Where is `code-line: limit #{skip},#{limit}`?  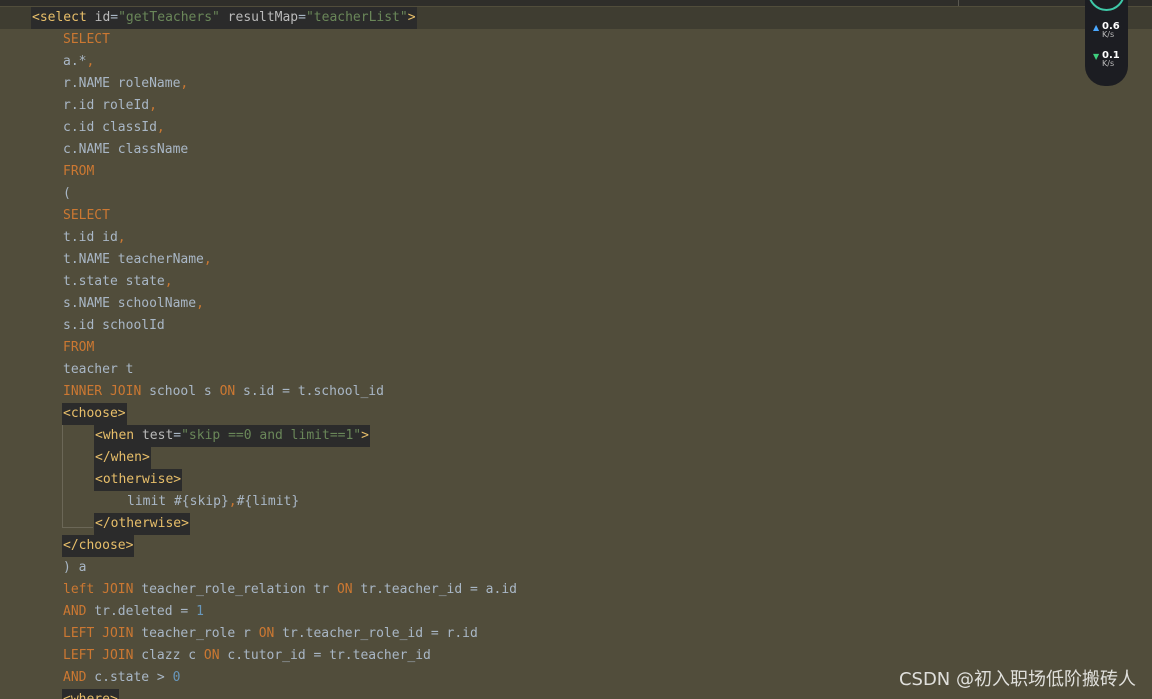
code-line: limit #{skip},#{limit} is located at coordinates (576, 502).